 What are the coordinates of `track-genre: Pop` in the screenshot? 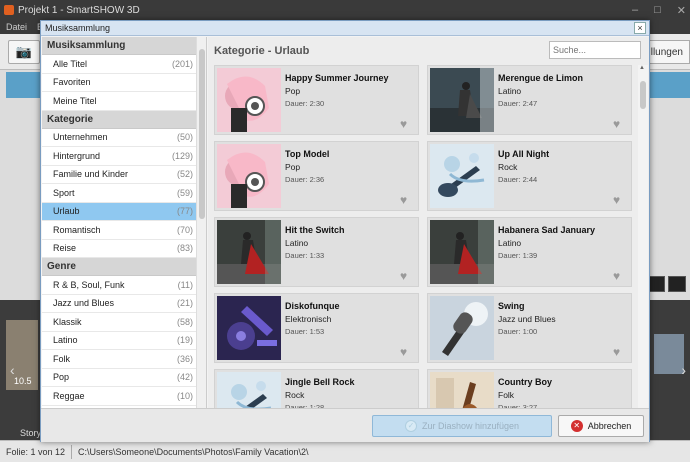 It's located at (293, 167).